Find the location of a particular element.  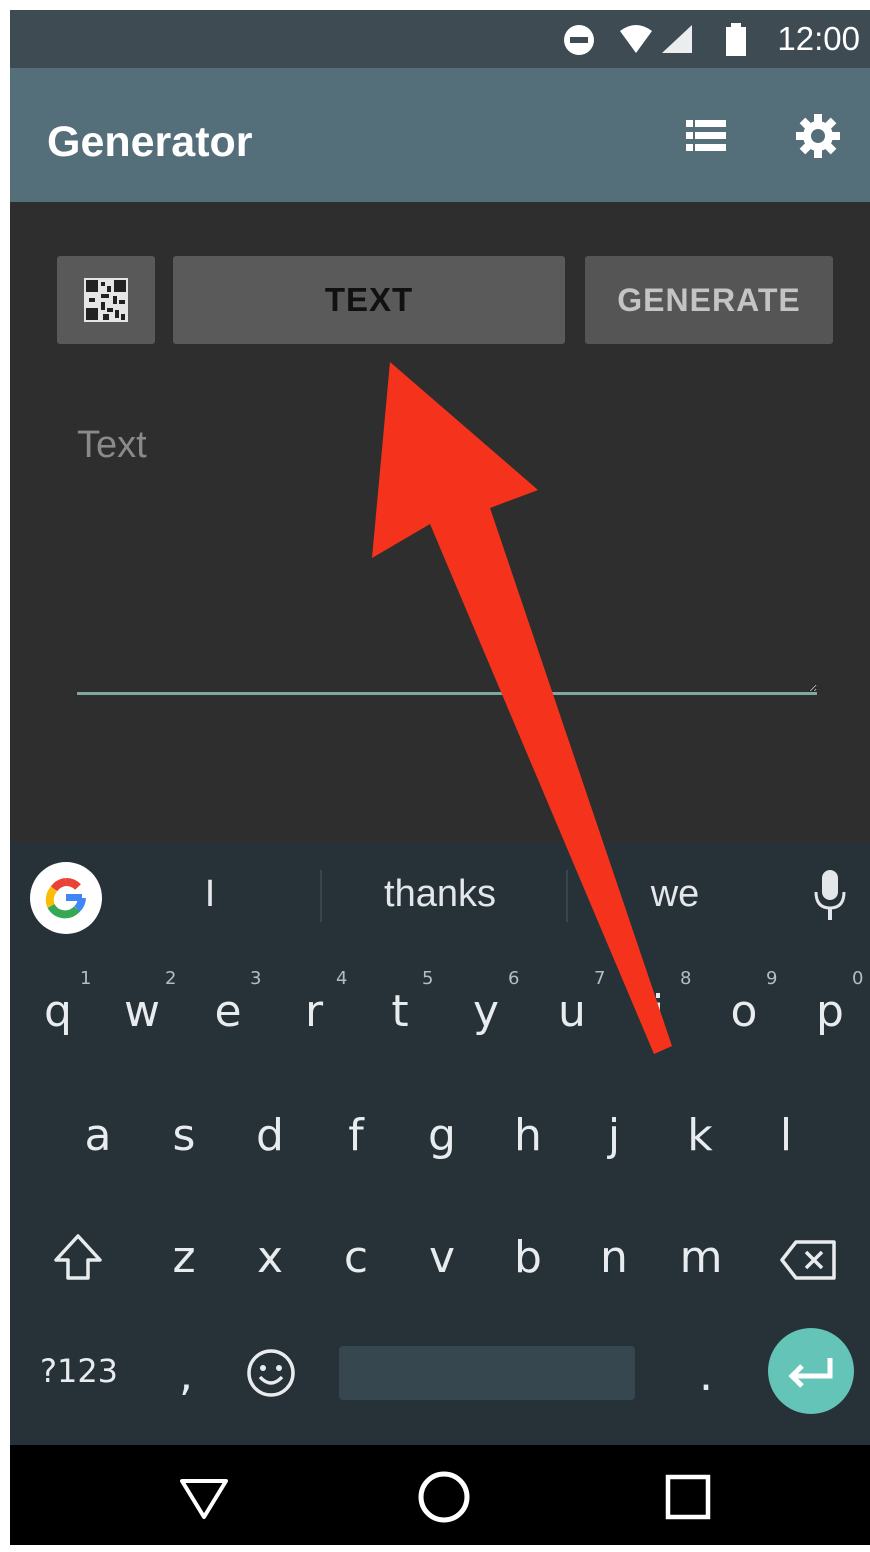

do-not-disturb-icon is located at coordinates (579, 40).